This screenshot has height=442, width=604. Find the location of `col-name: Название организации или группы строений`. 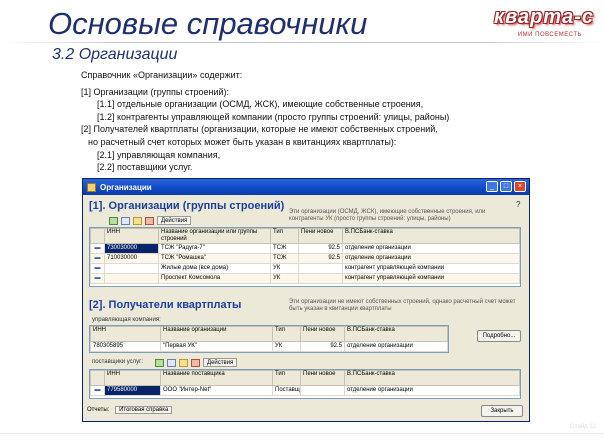

col-name: Название организации или группы строений is located at coordinates (214, 236).